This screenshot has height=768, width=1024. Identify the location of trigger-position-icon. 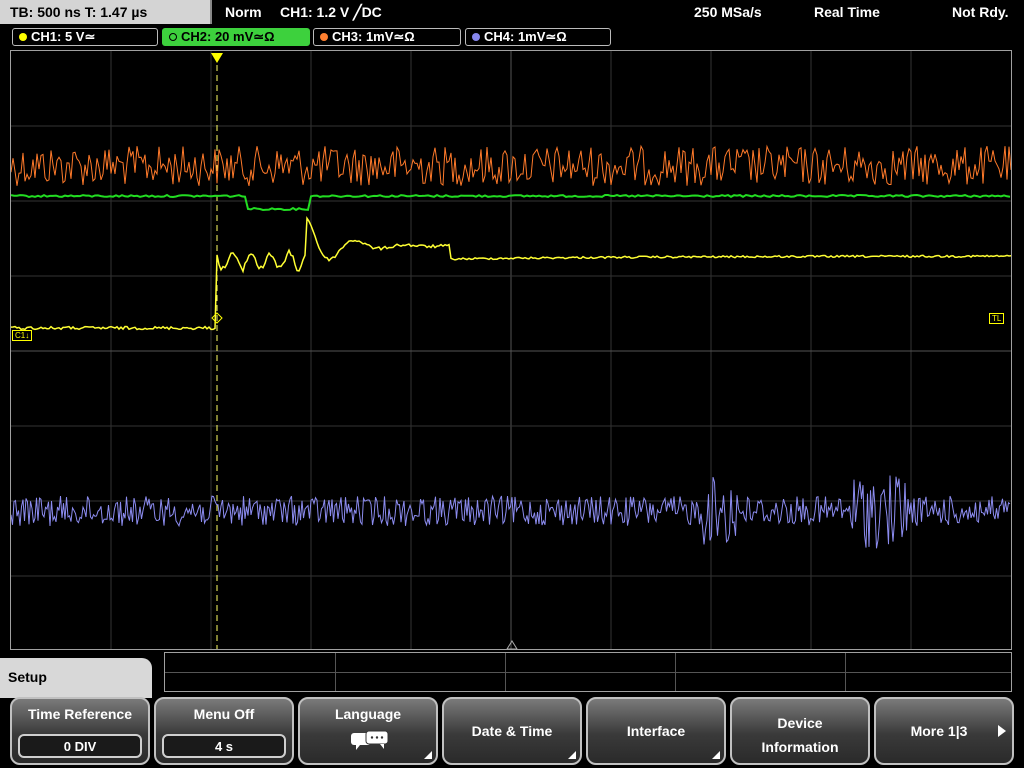
(217, 58).